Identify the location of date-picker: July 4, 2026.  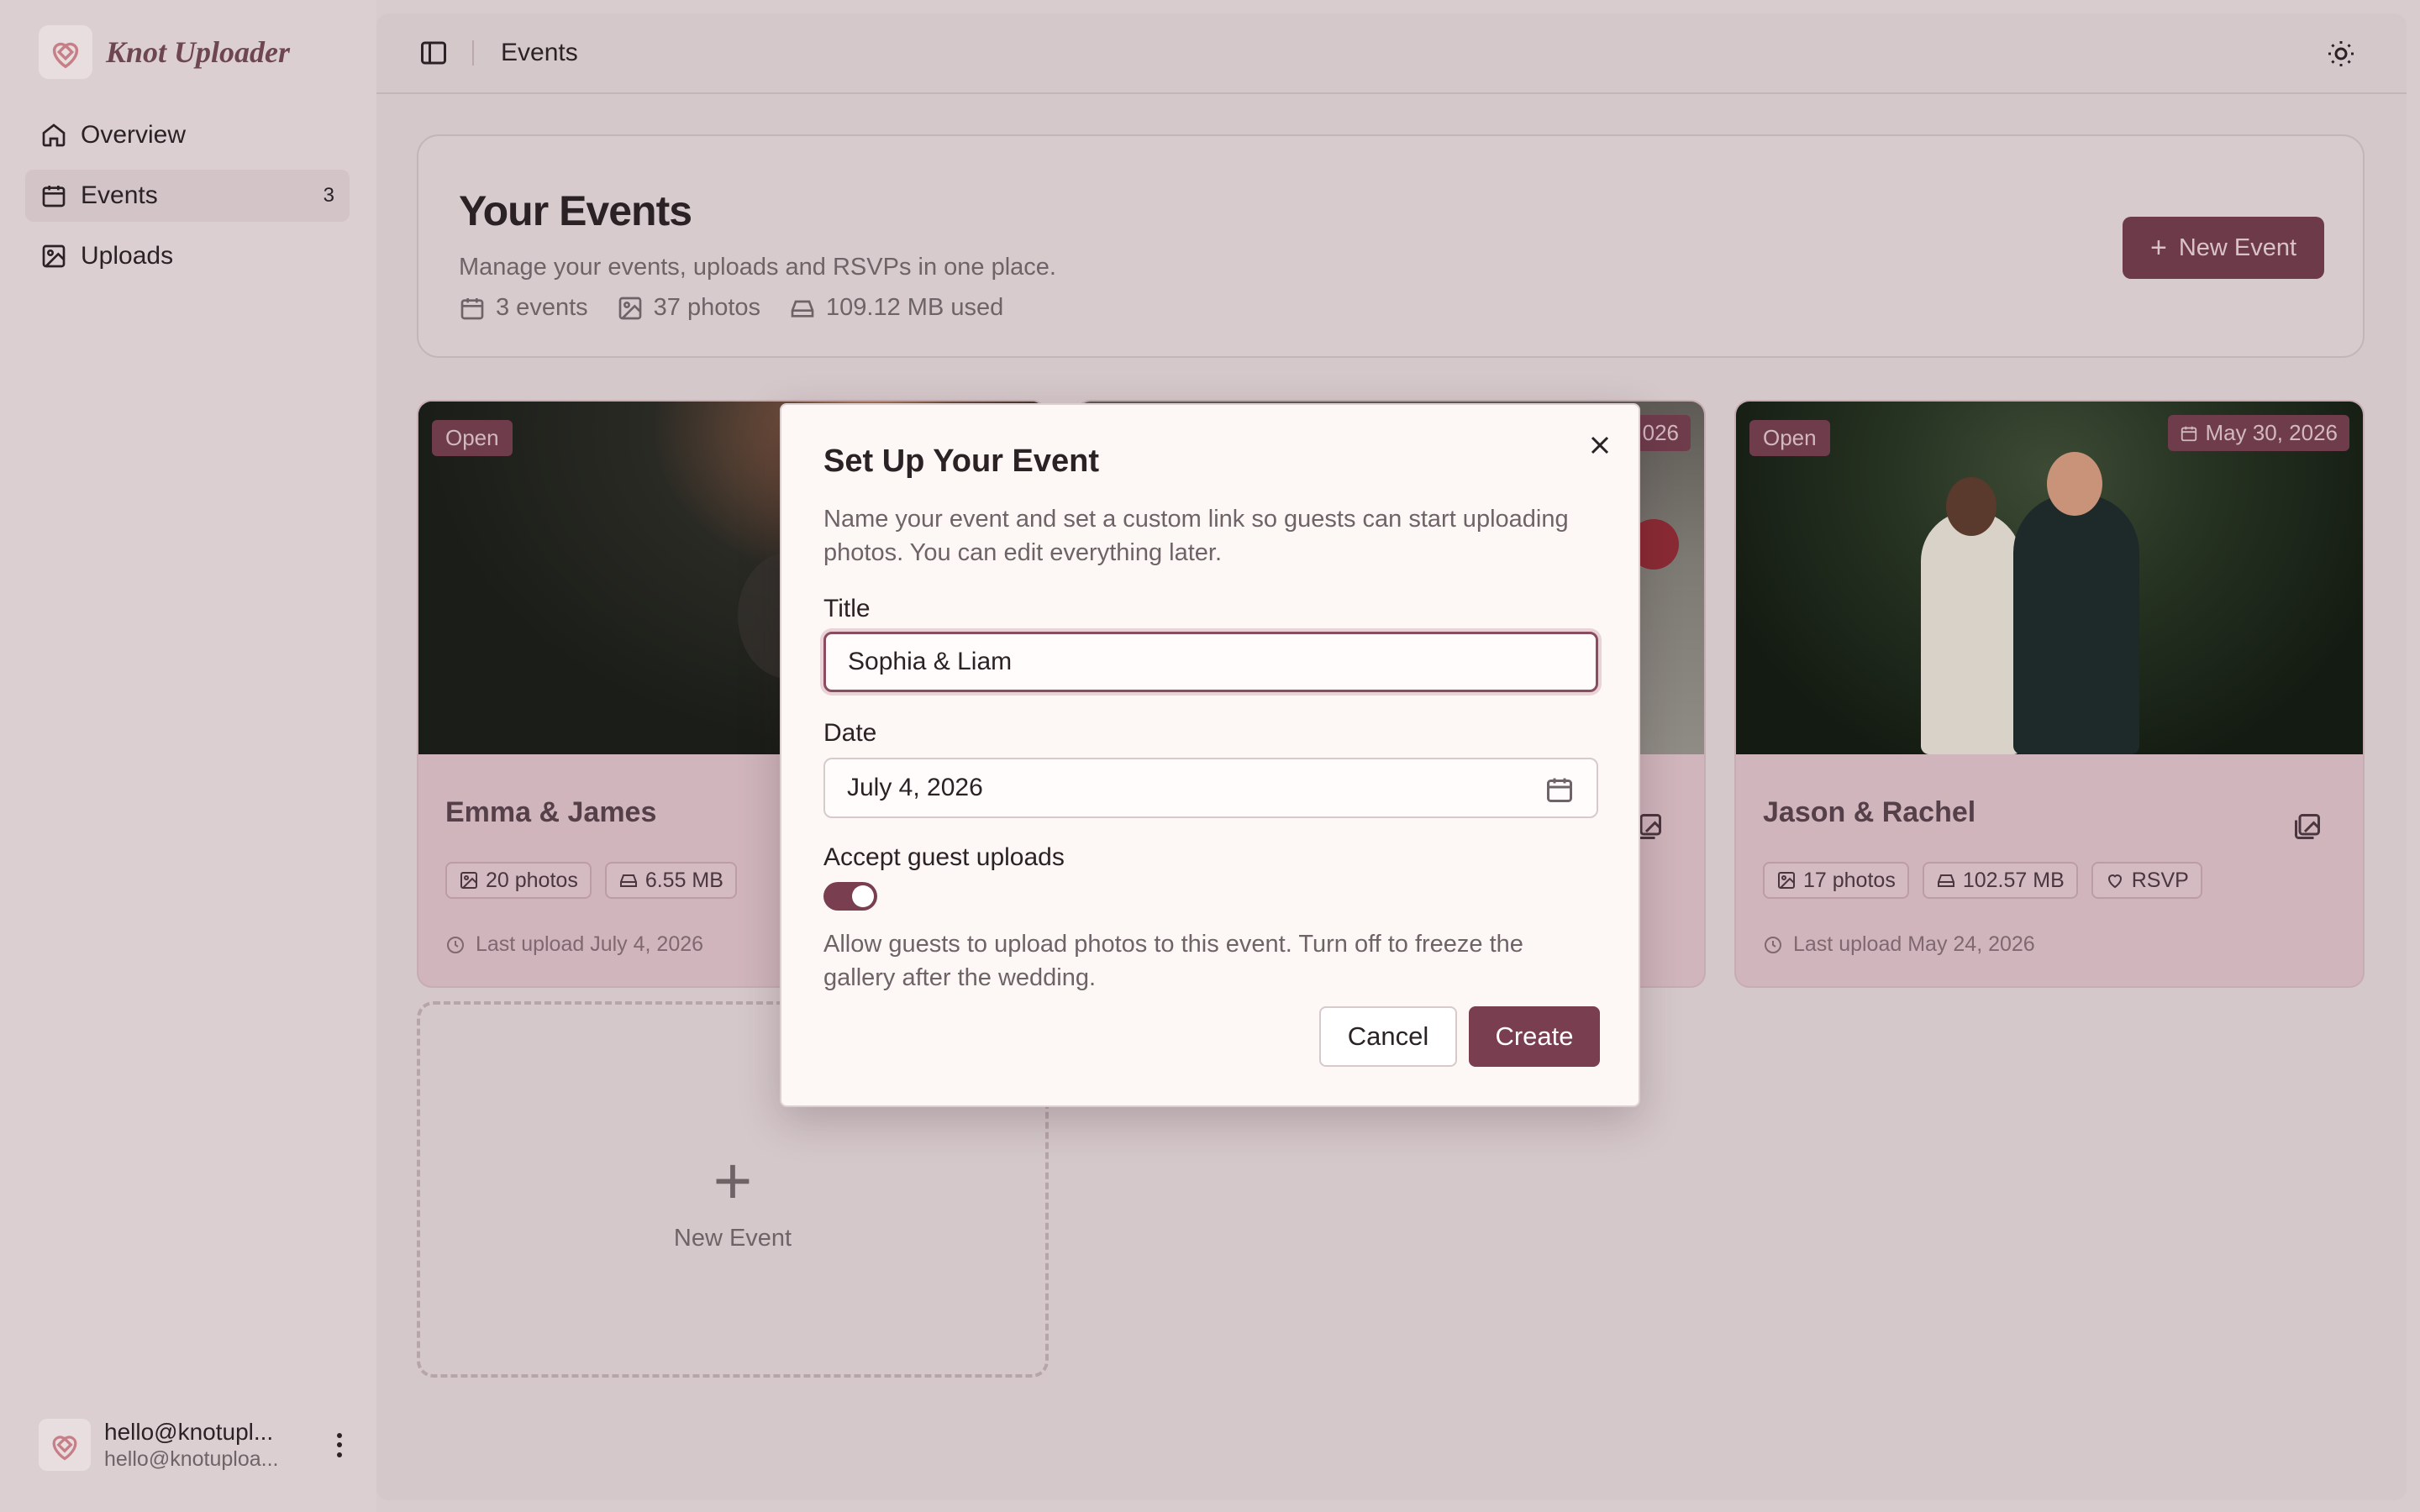
(1210, 788).